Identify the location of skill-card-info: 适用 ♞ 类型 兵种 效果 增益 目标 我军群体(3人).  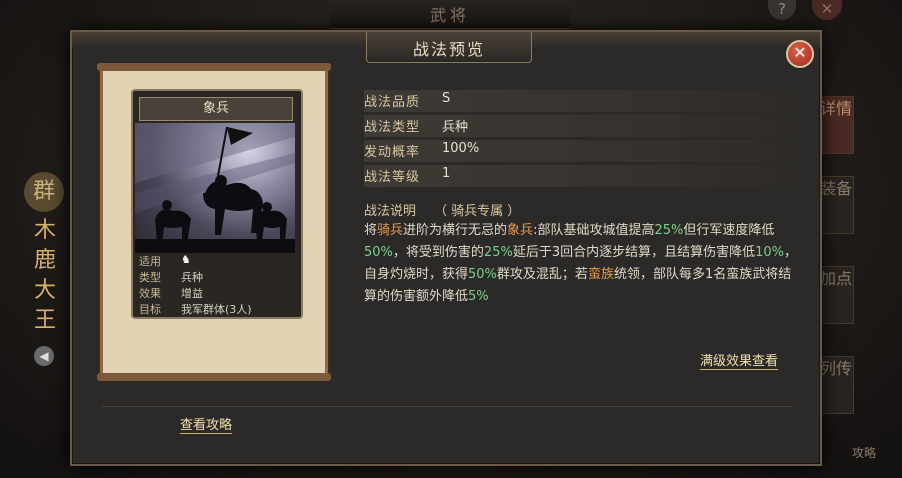
(219, 285).